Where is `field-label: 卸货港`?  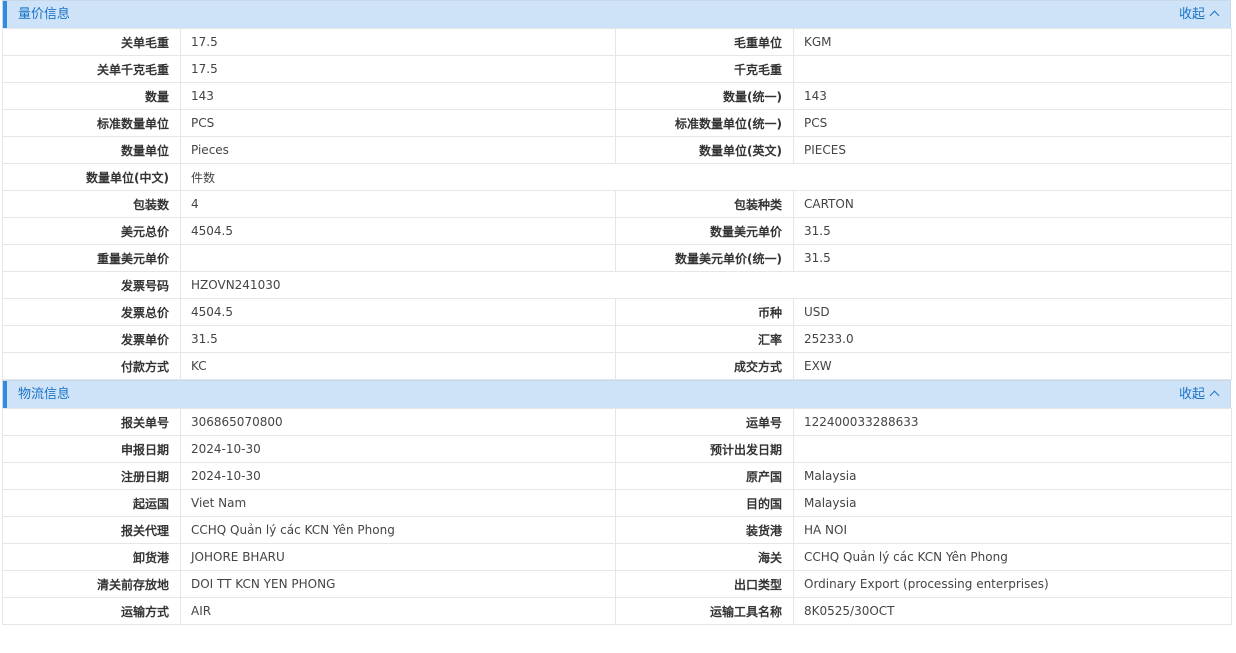 field-label: 卸货港 is located at coordinates (91, 557).